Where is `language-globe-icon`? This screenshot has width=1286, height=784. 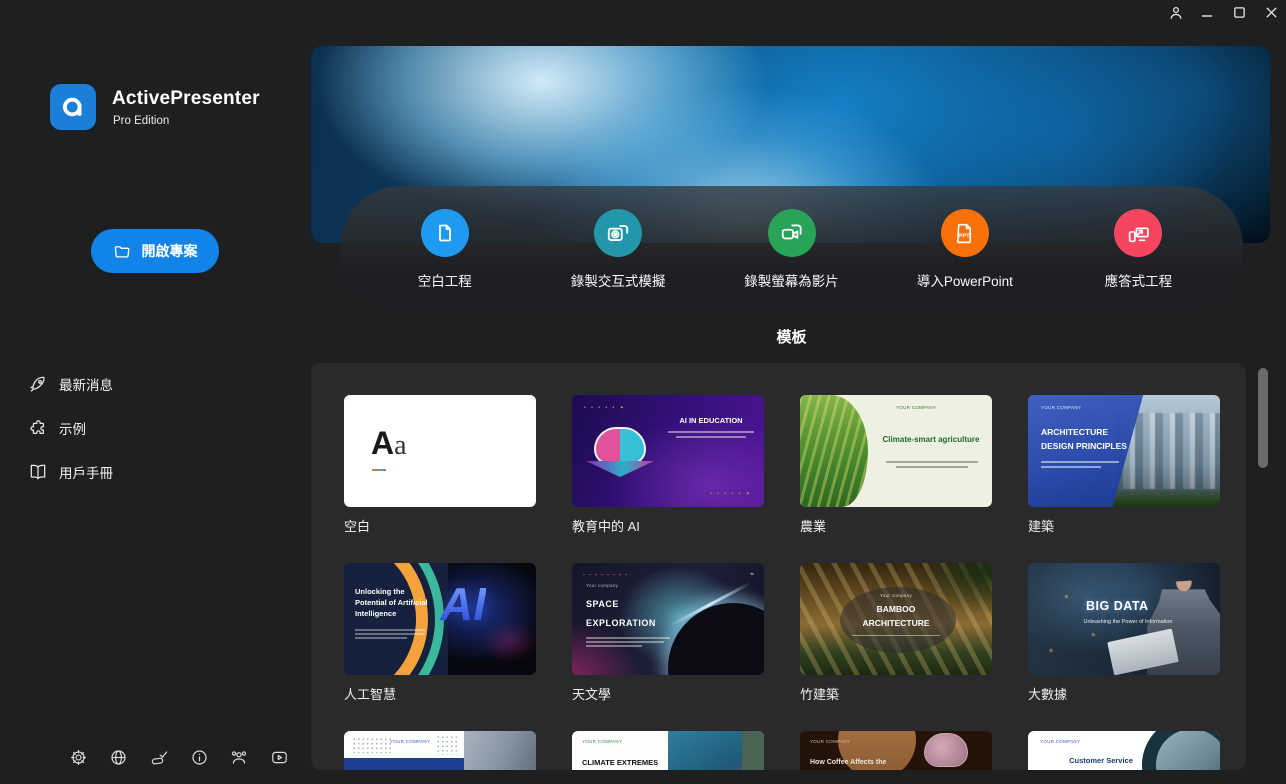
language-globe-icon is located at coordinates (118, 757).